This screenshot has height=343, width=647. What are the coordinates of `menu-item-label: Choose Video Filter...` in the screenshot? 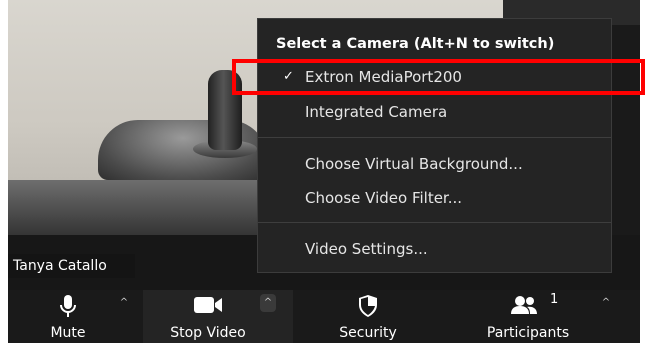 It's located at (384, 198).